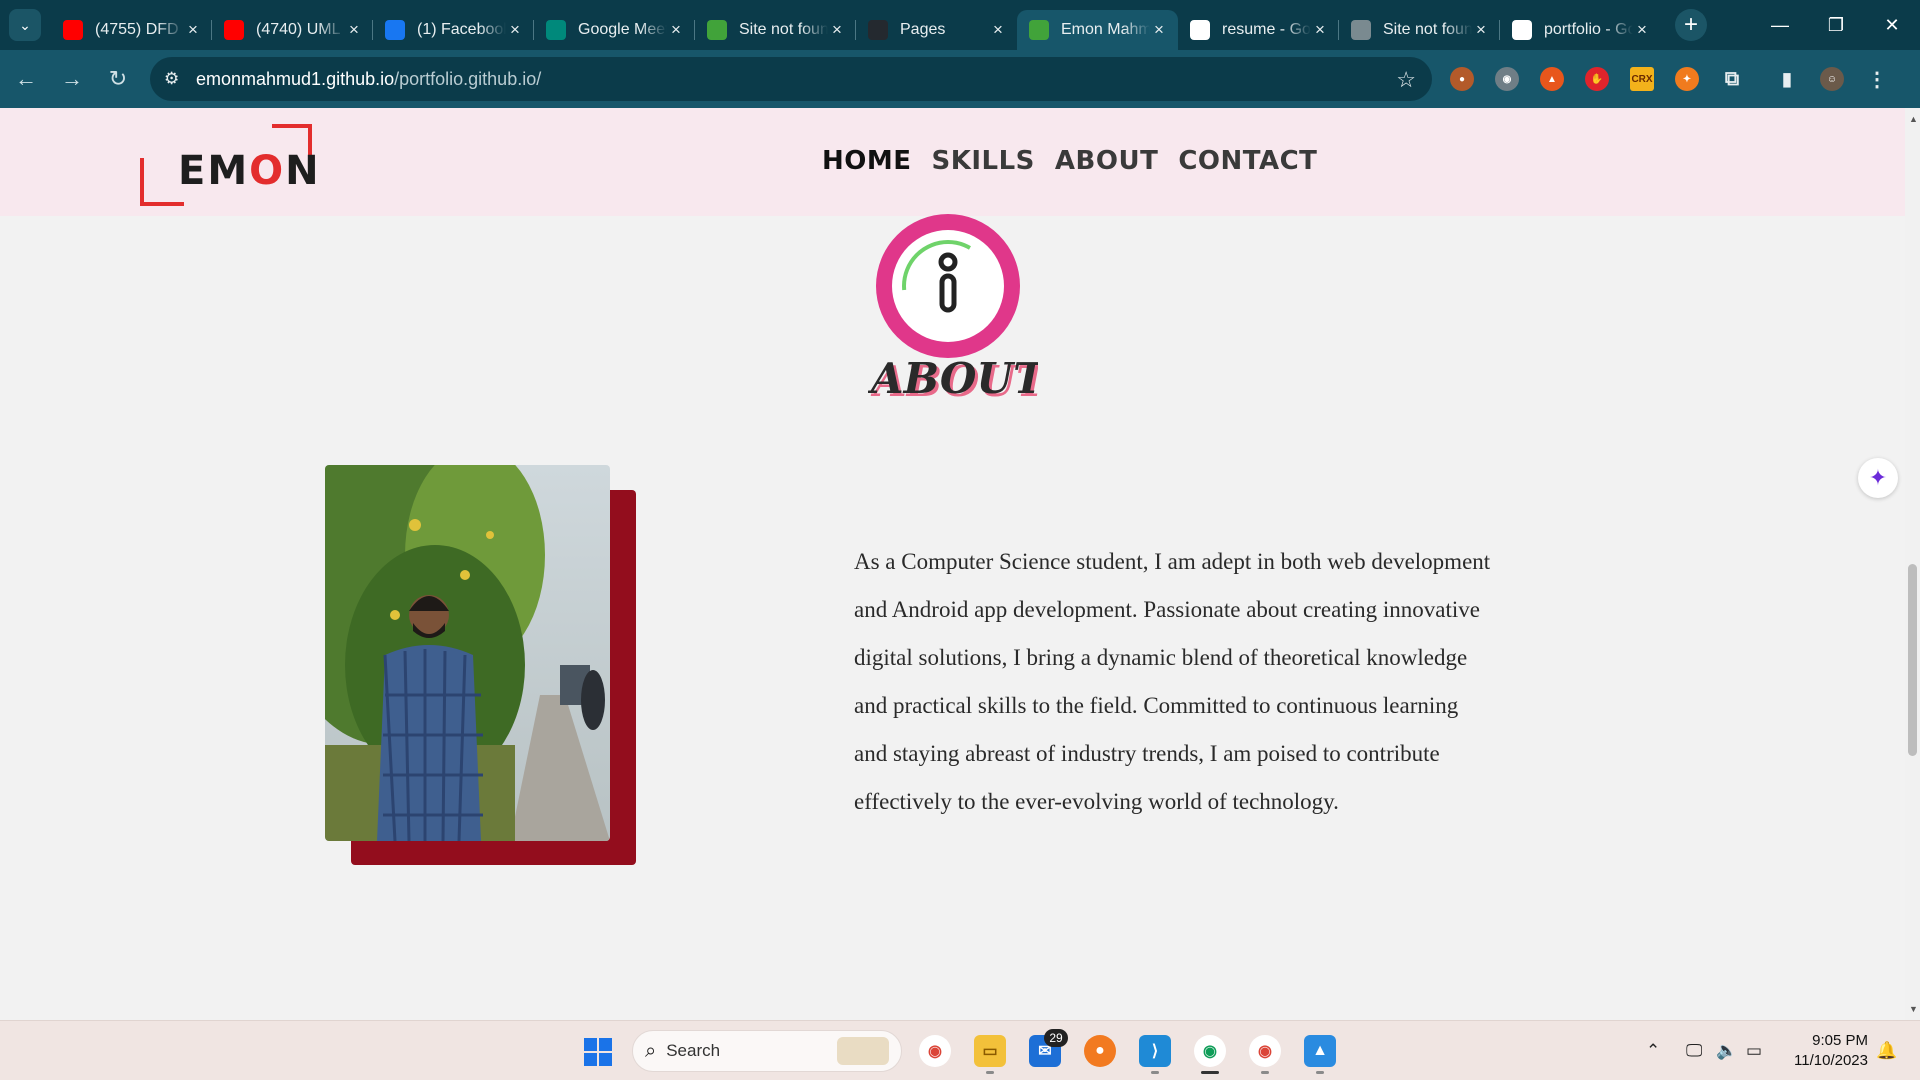  Describe the element at coordinates (1588, 29) in the screenshot. I see `tab-title: portfolio - Google` at that location.